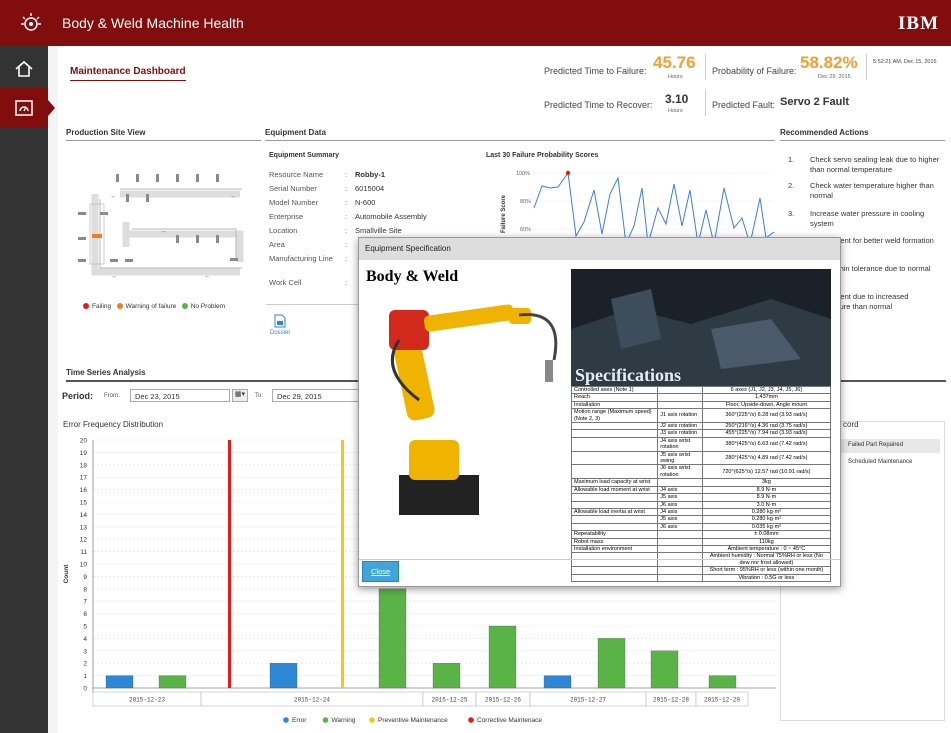 The width and height of the screenshot is (951, 733). Describe the element at coordinates (520, 134) in the screenshot. I see `equipment-section-header: Equipment Data` at that location.